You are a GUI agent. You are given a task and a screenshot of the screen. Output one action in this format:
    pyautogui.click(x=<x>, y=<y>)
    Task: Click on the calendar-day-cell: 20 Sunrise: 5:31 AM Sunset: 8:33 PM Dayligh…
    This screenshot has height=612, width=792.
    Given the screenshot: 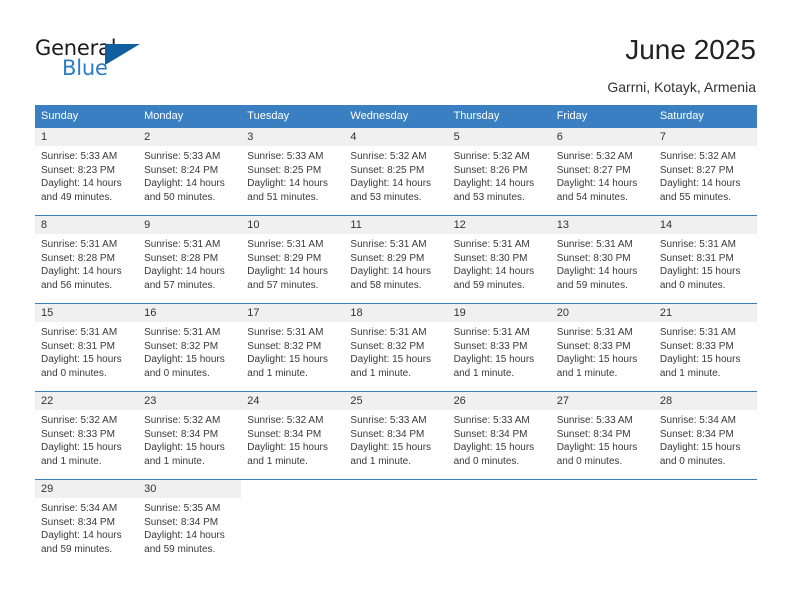 What is the action you would take?
    pyautogui.click(x=602, y=347)
    